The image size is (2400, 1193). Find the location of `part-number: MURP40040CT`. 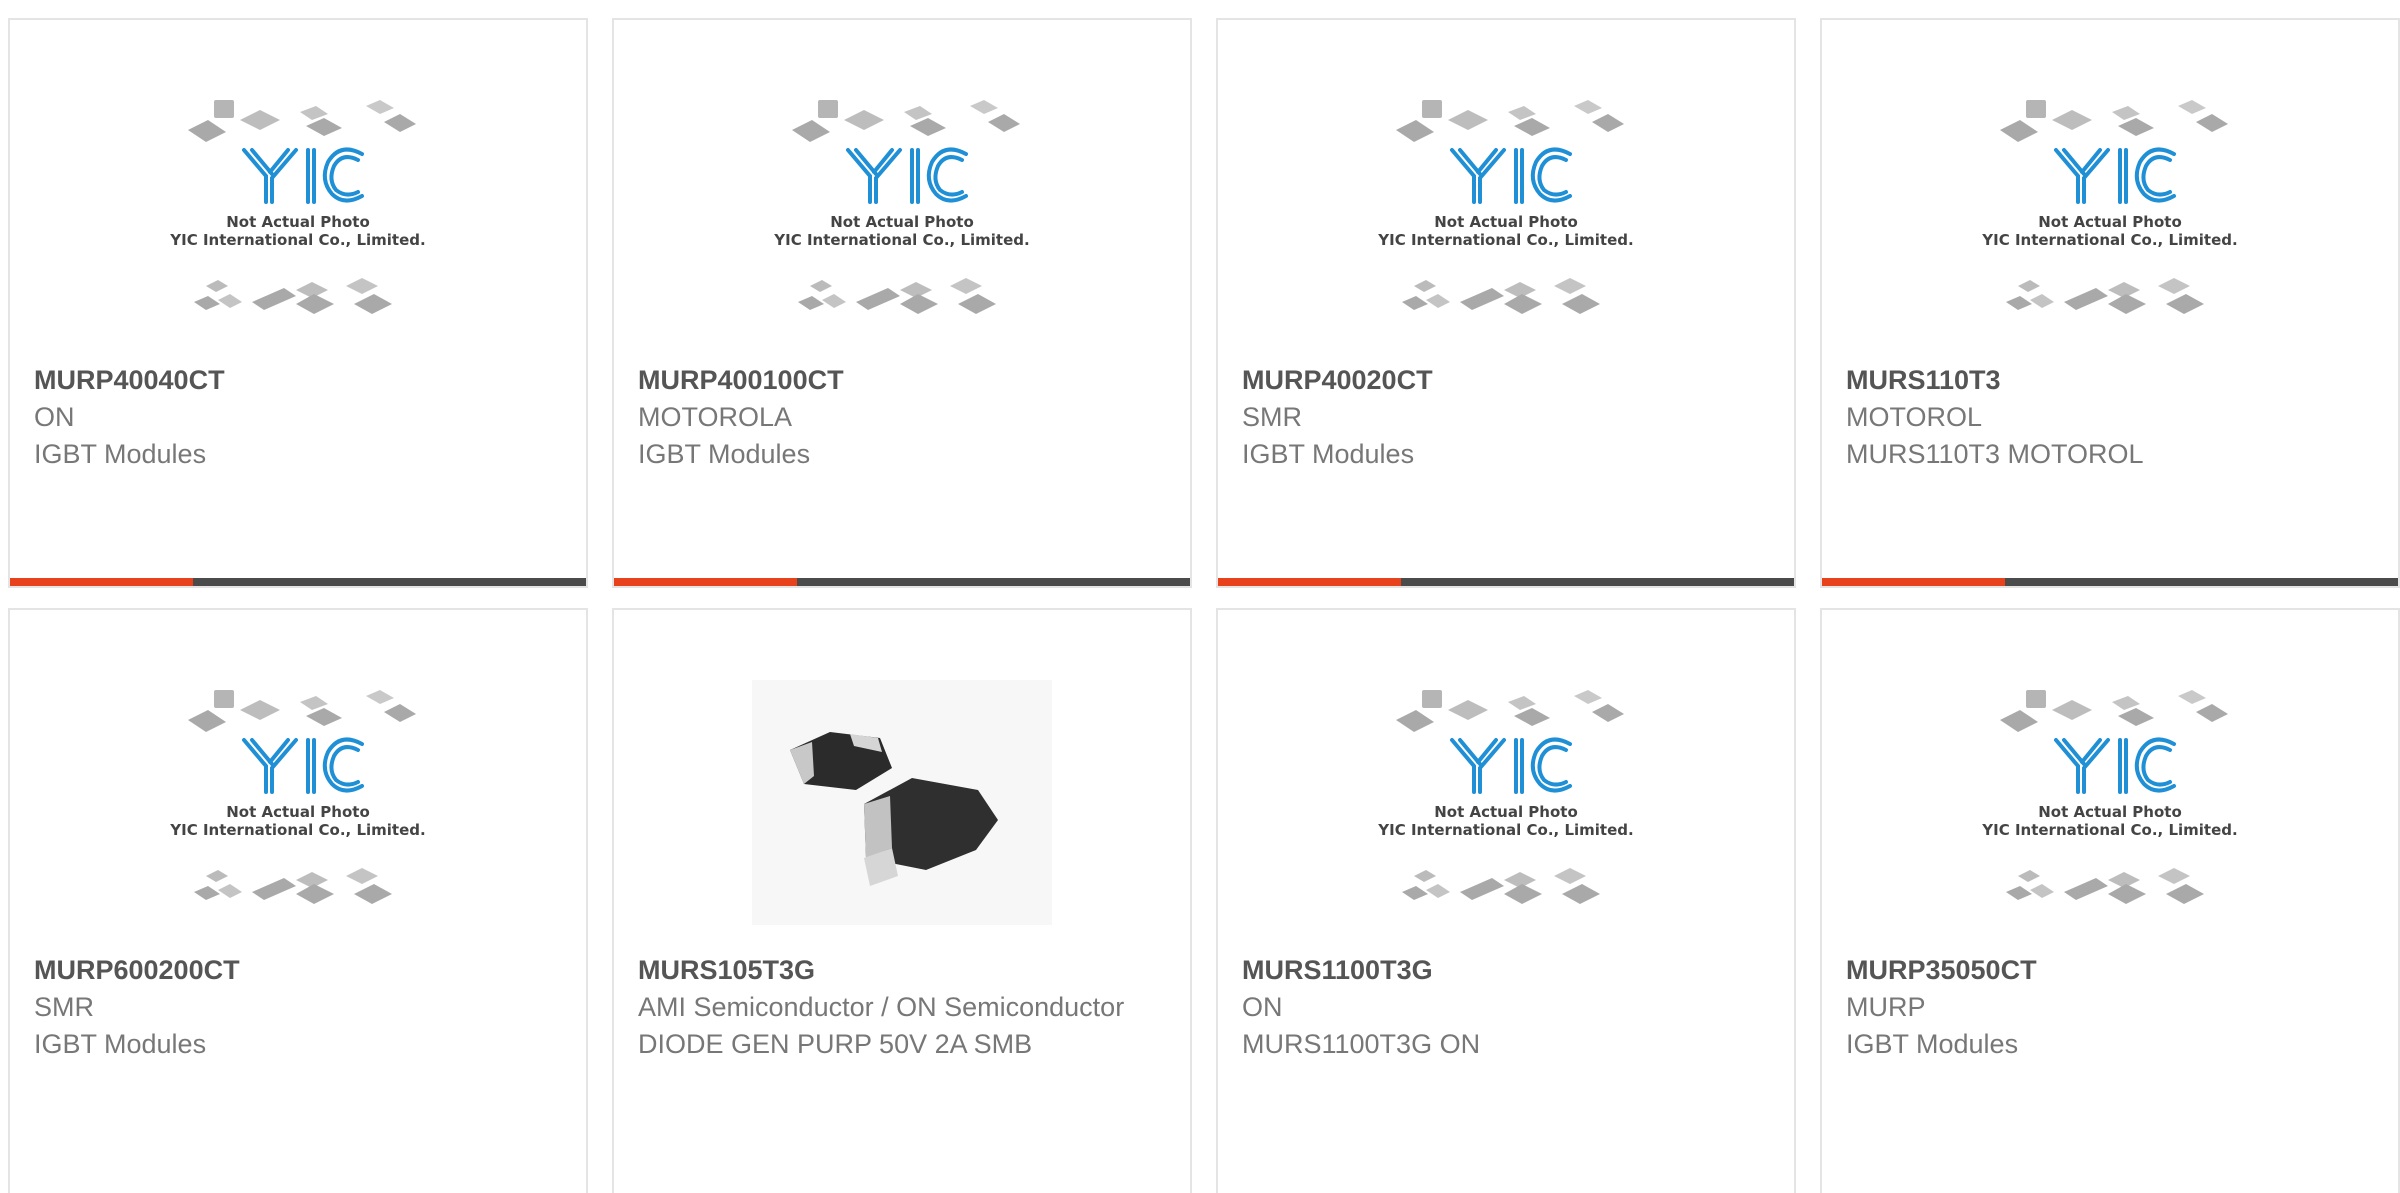

part-number: MURP40040CT is located at coordinates (300, 380).